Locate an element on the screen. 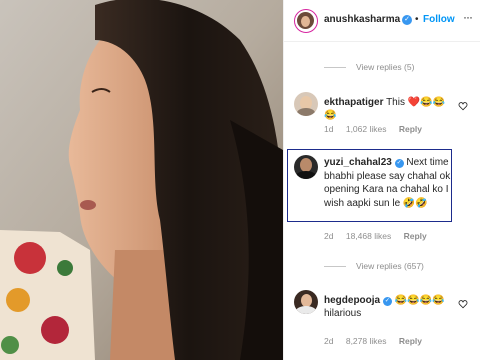  comment-username: ekthapatiger is located at coordinates (353, 102).